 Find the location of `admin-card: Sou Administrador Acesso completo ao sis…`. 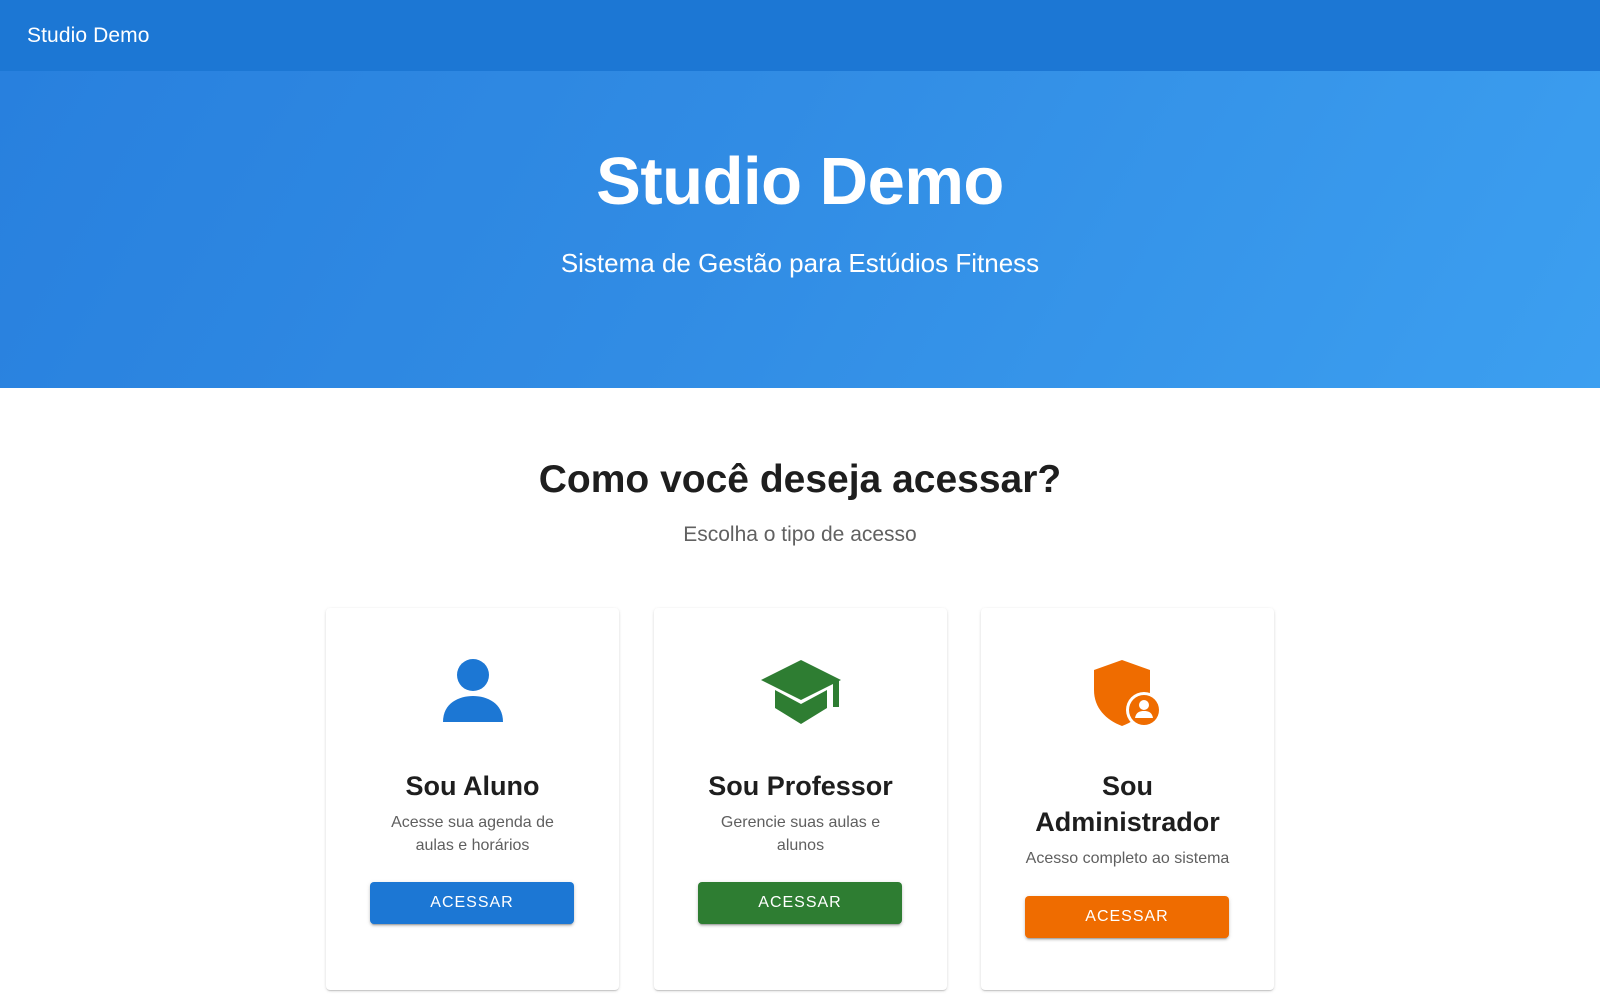

admin-card: Sou Administrador Acesso completo ao sis… is located at coordinates (1127, 799).